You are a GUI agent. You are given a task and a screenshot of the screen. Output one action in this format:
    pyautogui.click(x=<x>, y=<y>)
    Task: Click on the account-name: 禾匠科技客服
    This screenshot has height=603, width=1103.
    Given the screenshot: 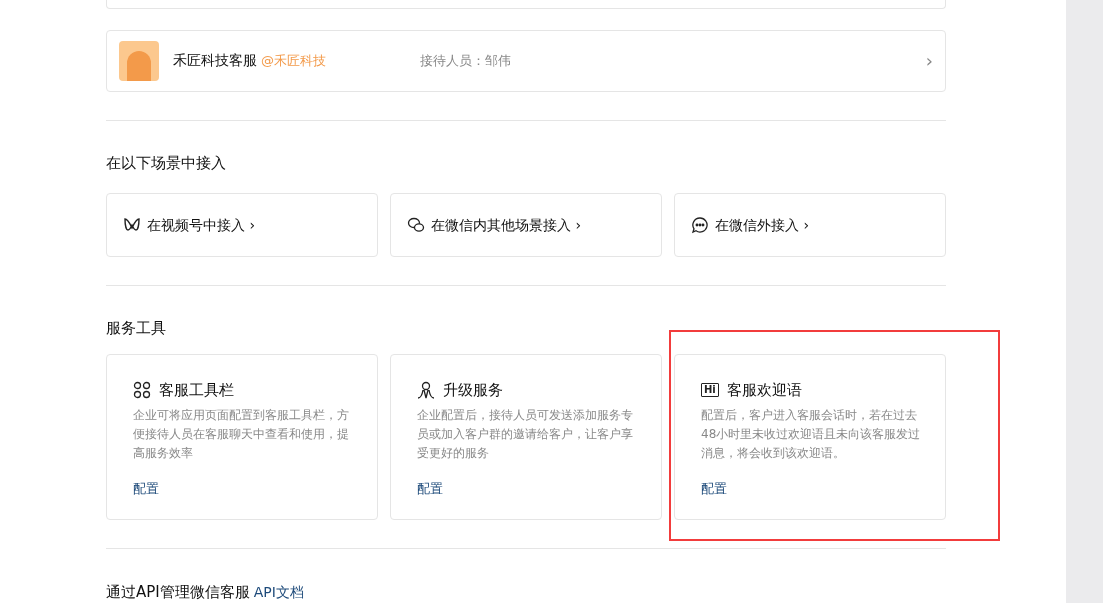 What is the action you would take?
    pyautogui.click(x=215, y=61)
    